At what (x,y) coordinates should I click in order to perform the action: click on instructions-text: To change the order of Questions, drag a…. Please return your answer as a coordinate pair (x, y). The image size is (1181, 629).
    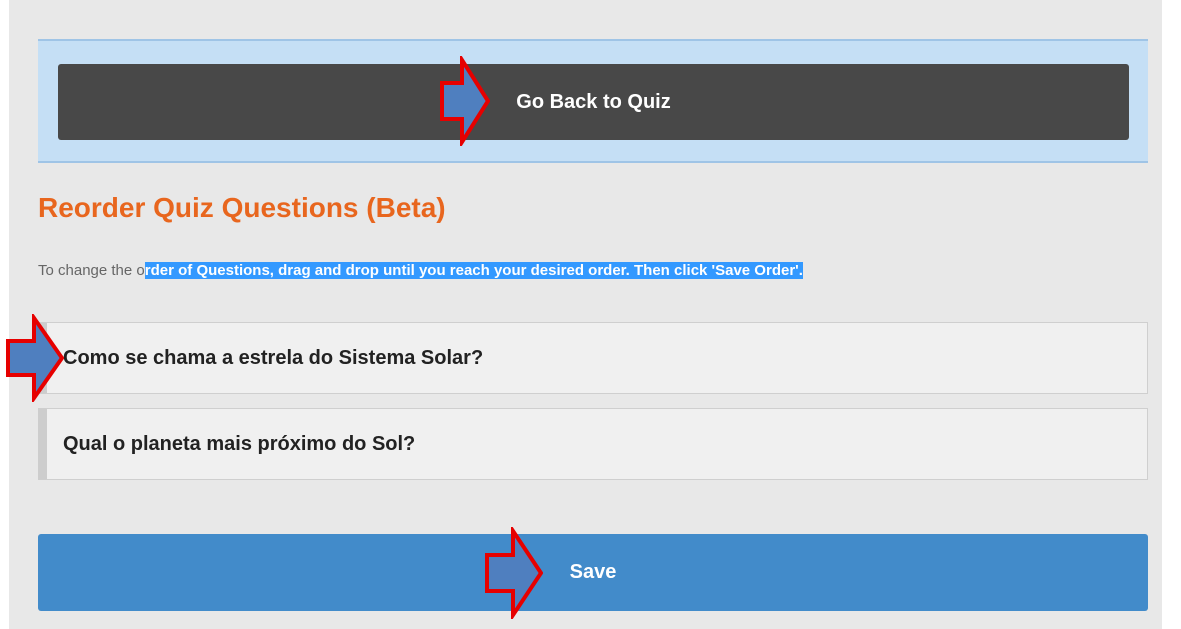
    Looking at the image, I should click on (420, 270).